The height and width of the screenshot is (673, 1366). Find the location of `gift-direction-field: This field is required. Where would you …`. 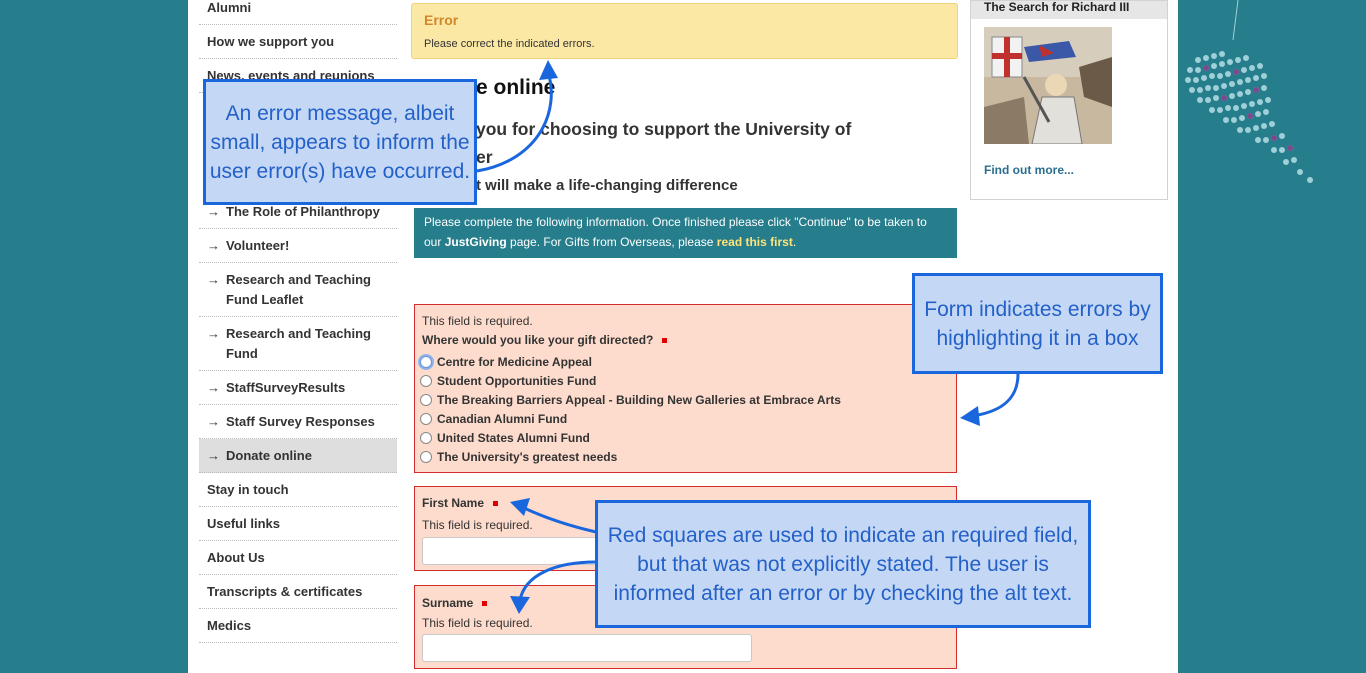

gift-direction-field: This field is required. Where would you … is located at coordinates (685, 388).